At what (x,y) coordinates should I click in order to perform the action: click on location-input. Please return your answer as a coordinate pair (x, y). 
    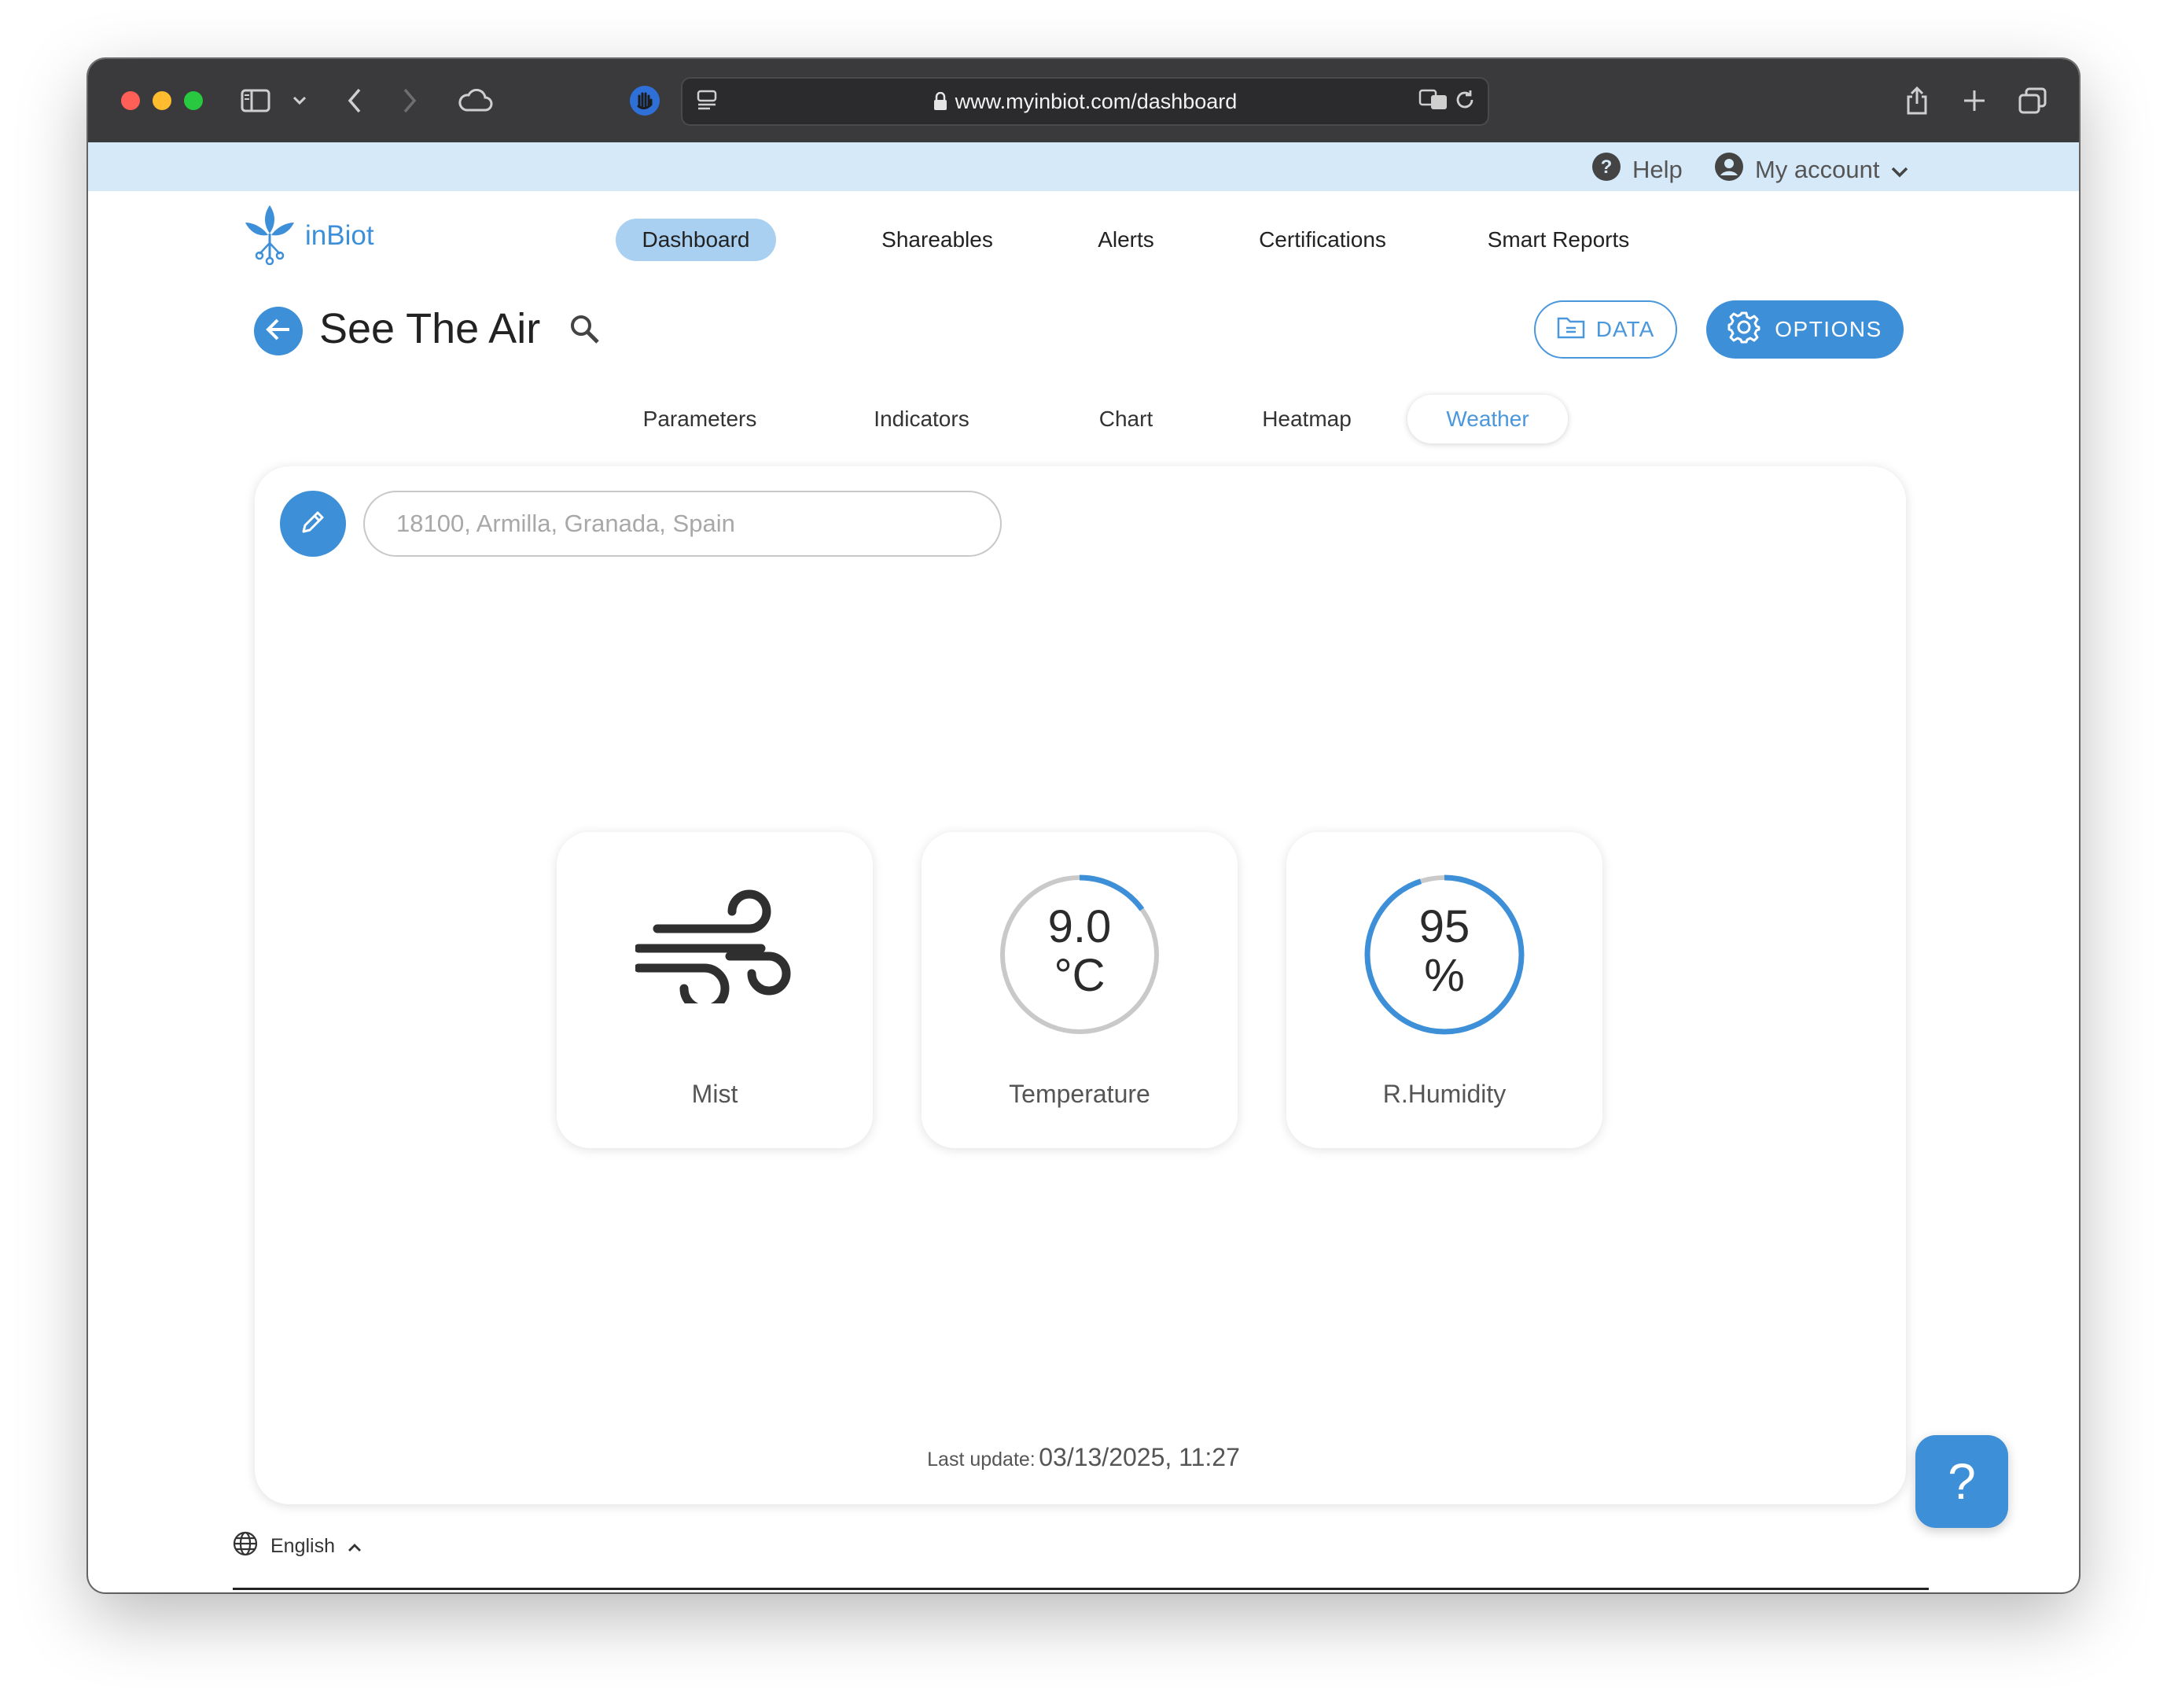
    Looking at the image, I should click on (682, 524).